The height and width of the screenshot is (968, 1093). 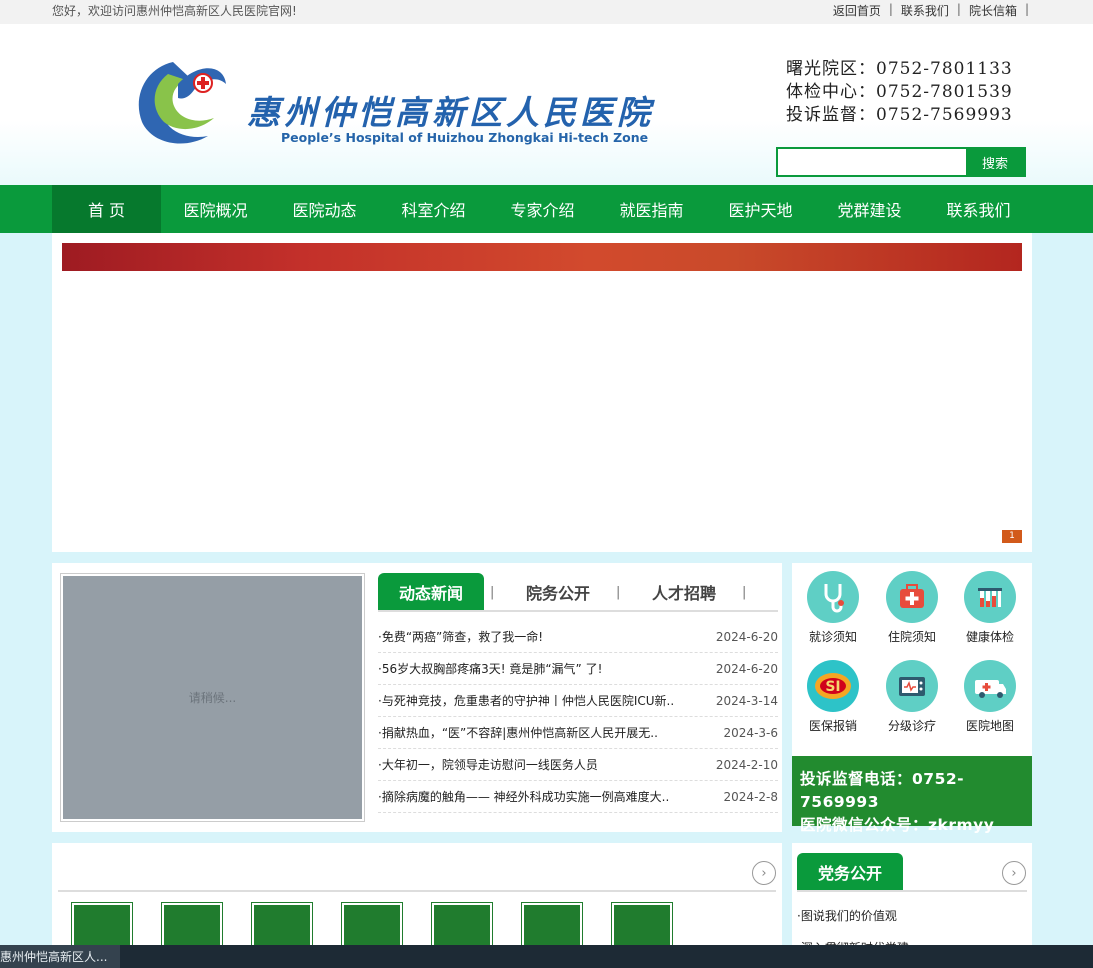 What do you see at coordinates (832, 637) in the screenshot?
I see `service-label: 就诊须知` at bounding box center [832, 637].